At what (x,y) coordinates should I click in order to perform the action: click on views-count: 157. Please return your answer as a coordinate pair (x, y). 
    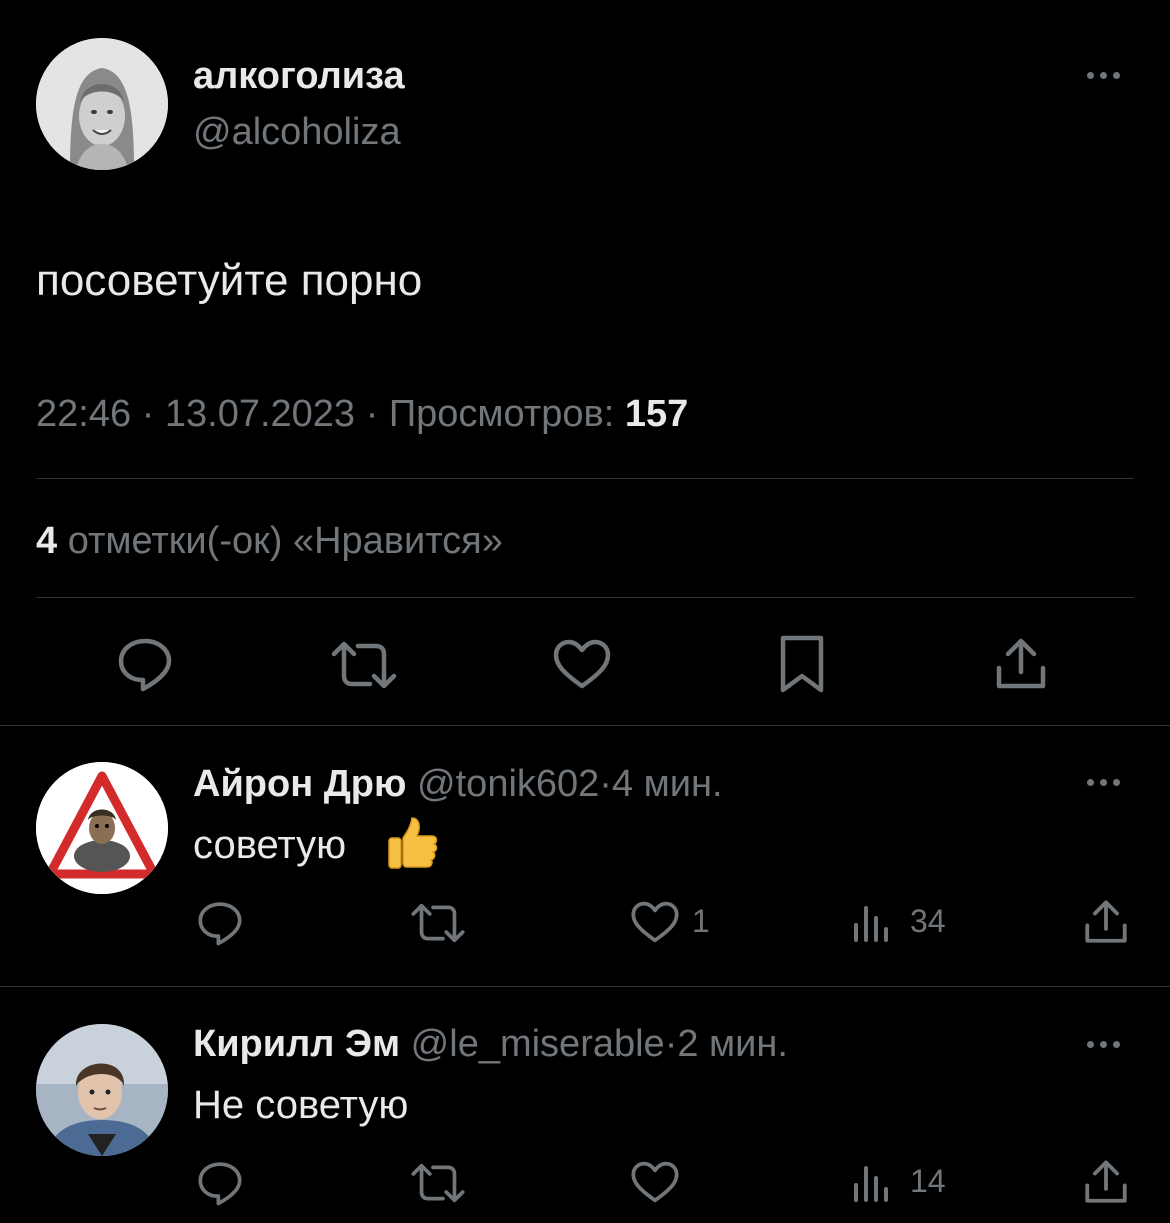
    Looking at the image, I should click on (656, 414).